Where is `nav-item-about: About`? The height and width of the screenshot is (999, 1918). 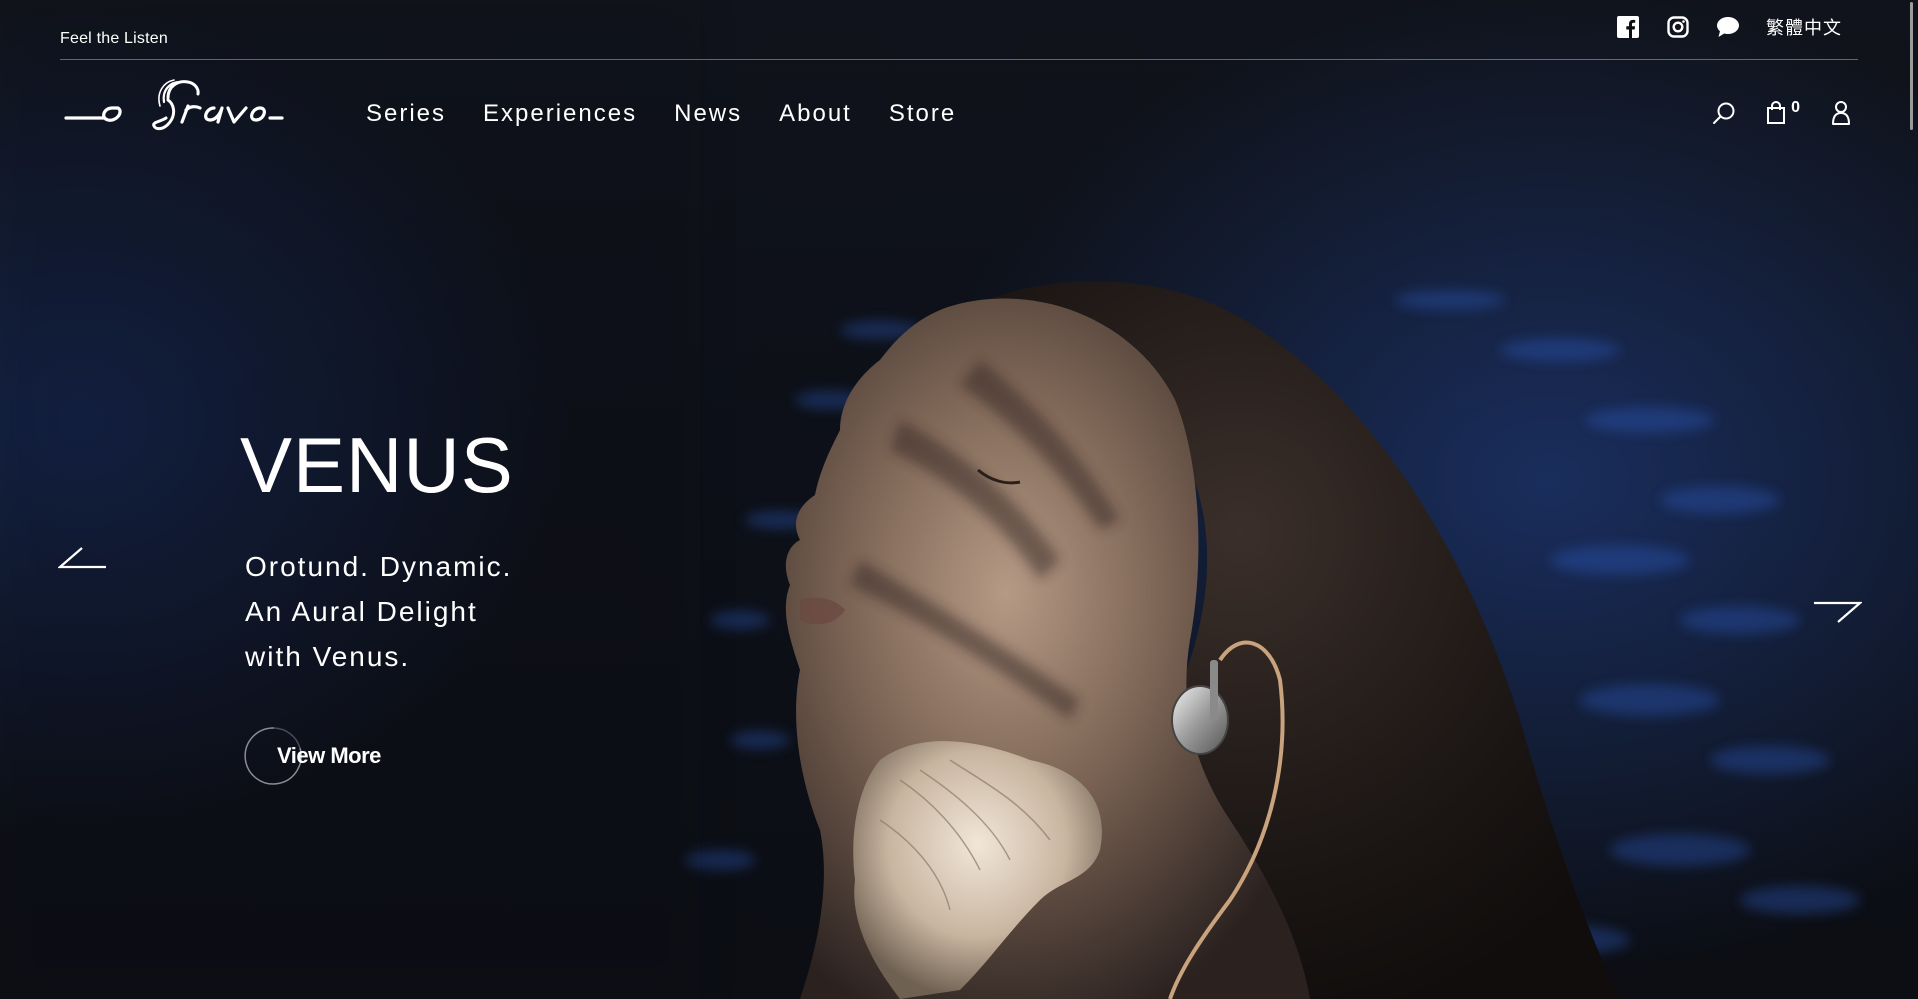 nav-item-about: About is located at coordinates (815, 114).